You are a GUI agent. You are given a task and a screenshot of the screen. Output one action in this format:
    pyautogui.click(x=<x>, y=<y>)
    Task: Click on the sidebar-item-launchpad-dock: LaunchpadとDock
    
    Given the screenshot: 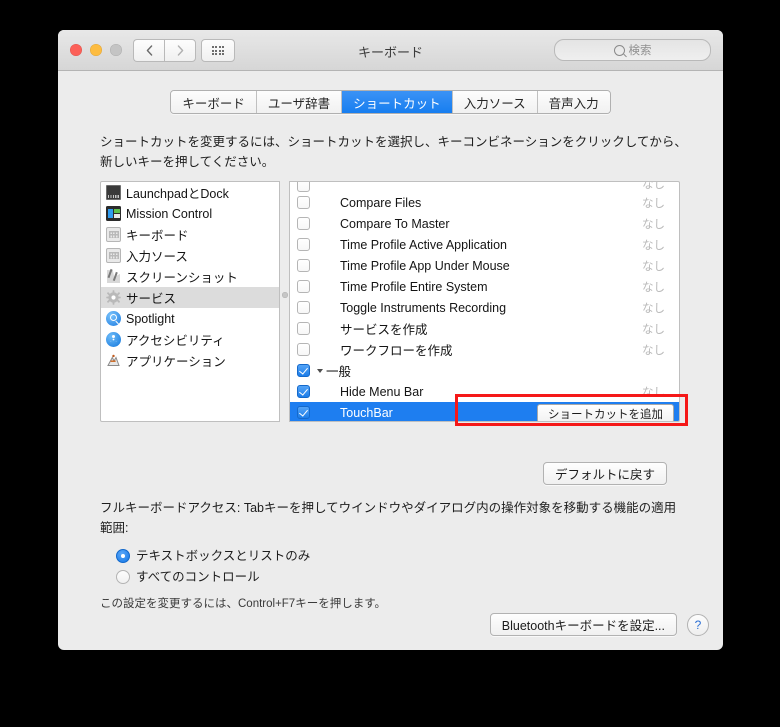 What is the action you would take?
    pyautogui.click(x=190, y=192)
    